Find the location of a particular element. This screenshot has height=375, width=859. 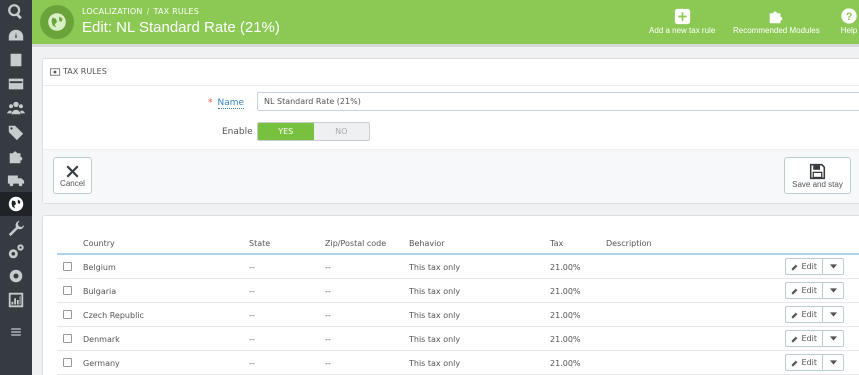

close-icon is located at coordinates (72, 171).